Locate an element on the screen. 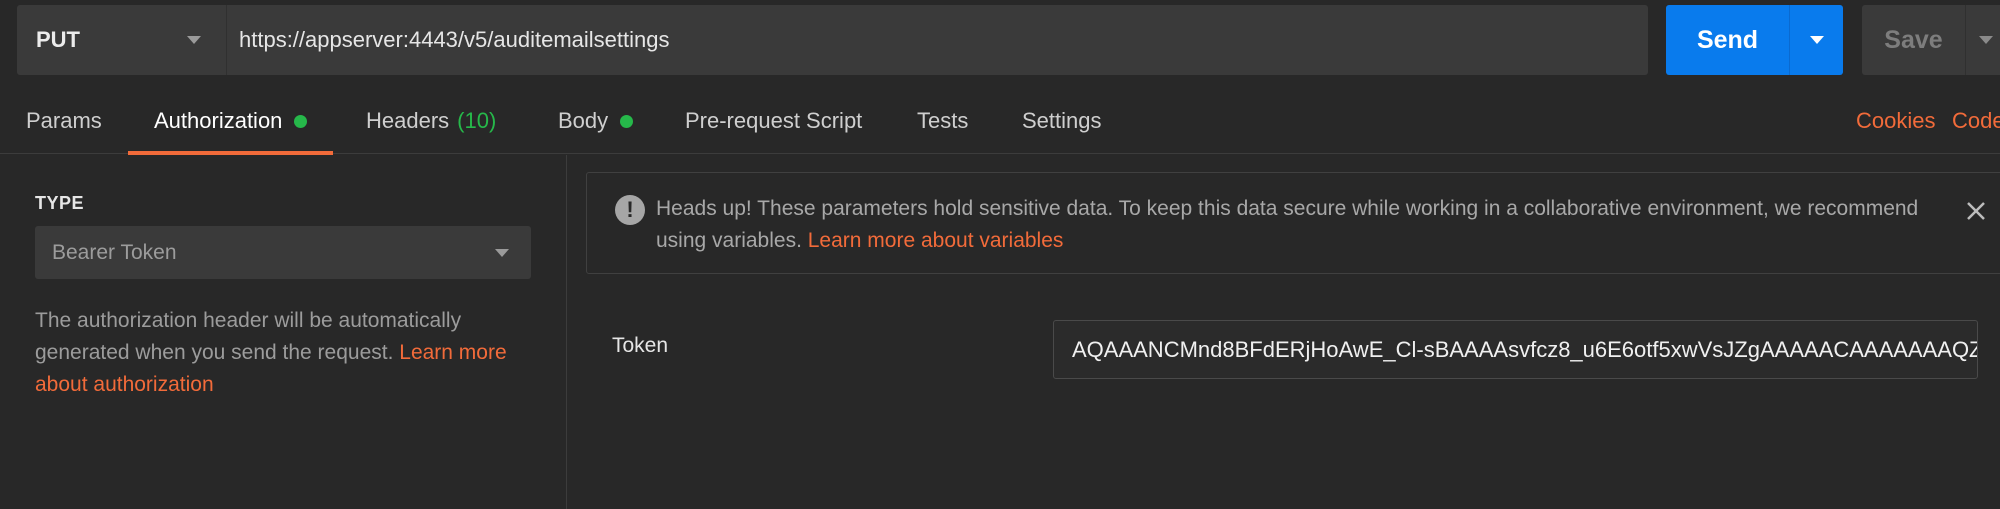 The height and width of the screenshot is (509, 2000). auth-type-value: Bearer Token is located at coordinates (114, 252).